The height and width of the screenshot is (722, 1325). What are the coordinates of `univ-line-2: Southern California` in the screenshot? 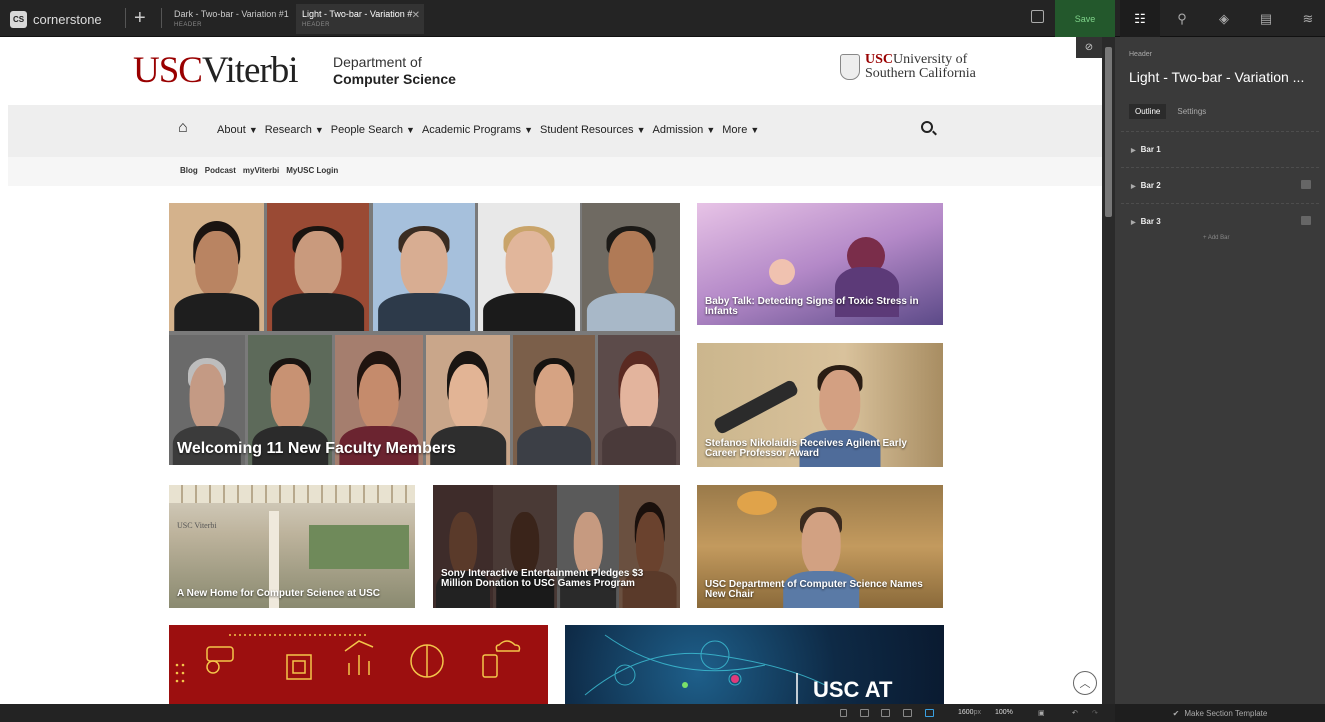 It's located at (920, 73).